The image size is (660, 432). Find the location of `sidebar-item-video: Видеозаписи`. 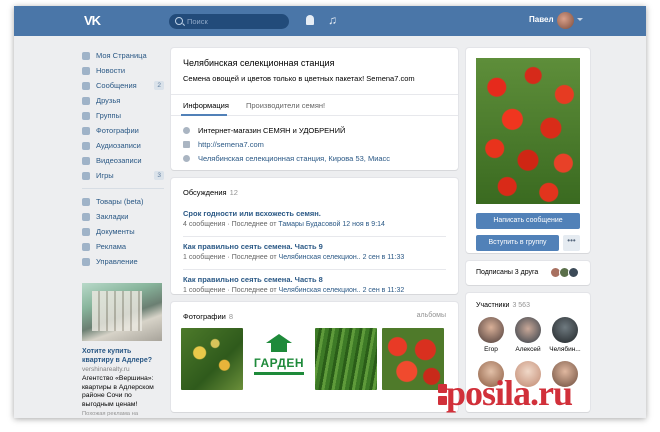

sidebar-item-video: Видеозаписи is located at coordinates (123, 160).